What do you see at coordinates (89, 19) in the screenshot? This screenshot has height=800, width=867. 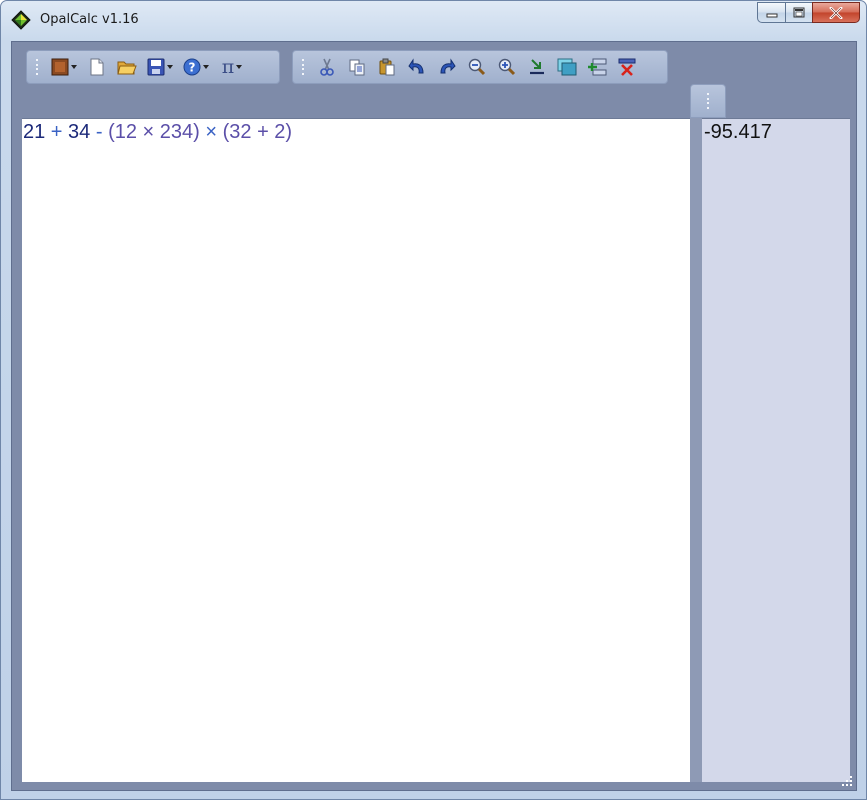 I see `window-title: OpalCalc v1.16` at bounding box center [89, 19].